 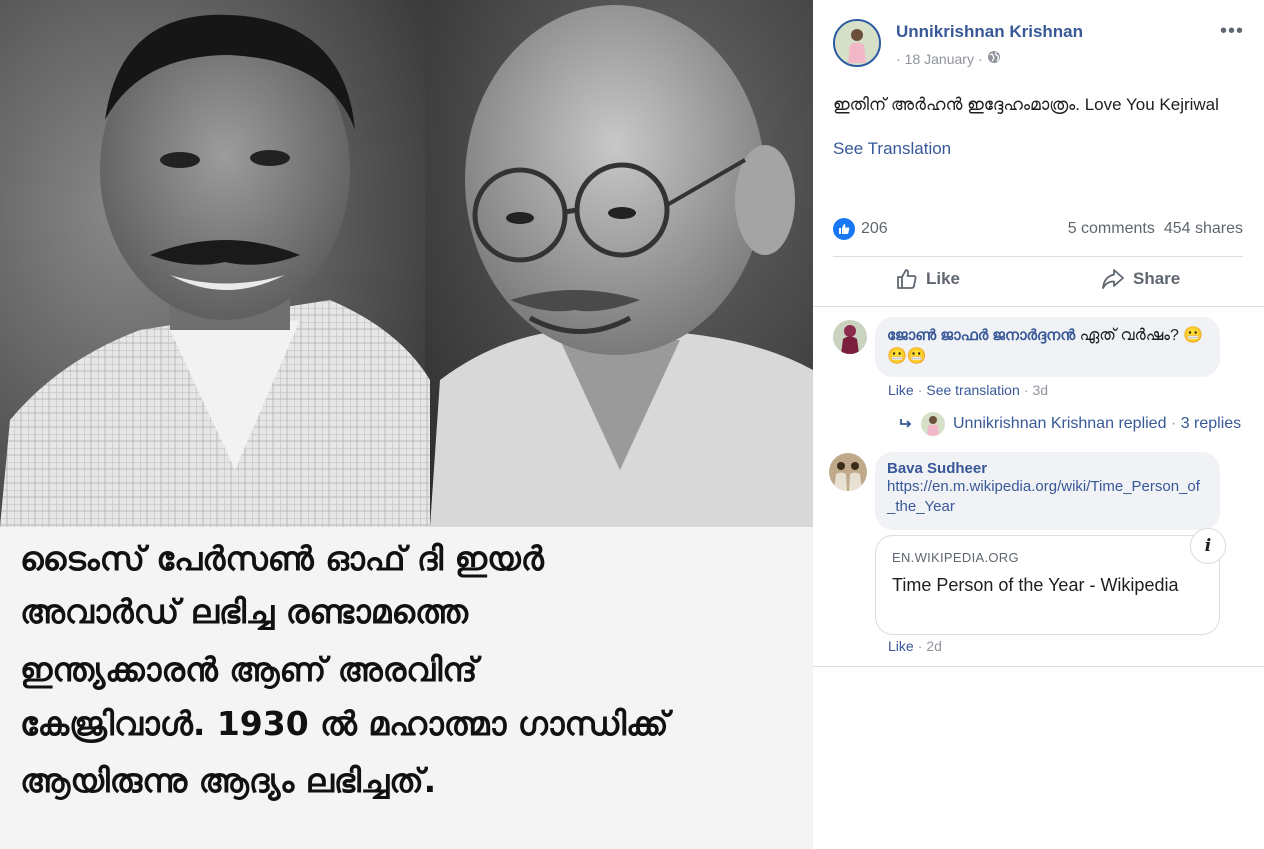 What do you see at coordinates (344, 723) in the screenshot?
I see `caption-line: കേജ്രിവാൾ. 1930 ൽ മഹാത്മാ ഗാന്ധിക്ക്` at bounding box center [344, 723].